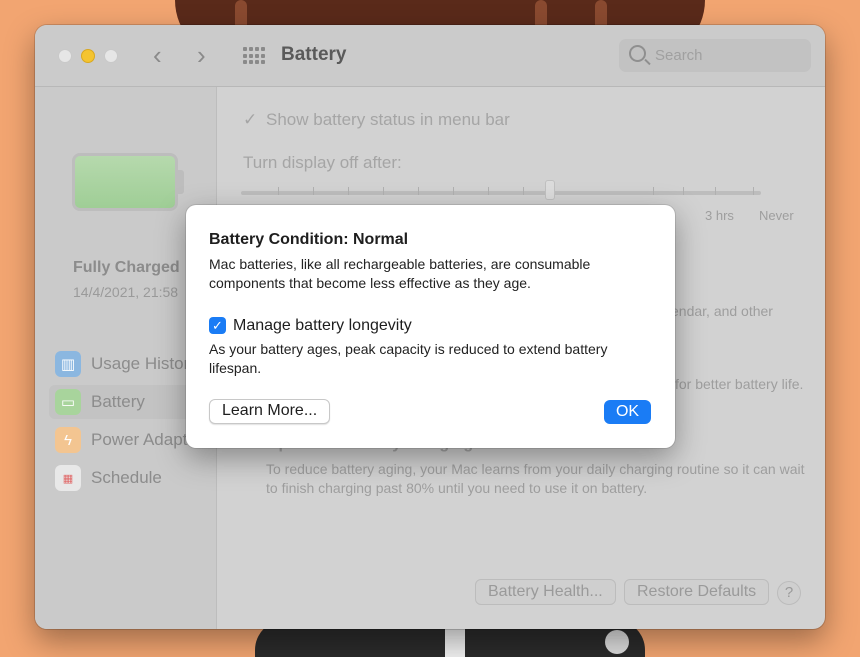  I want to click on help-button: ?, so click(789, 593).